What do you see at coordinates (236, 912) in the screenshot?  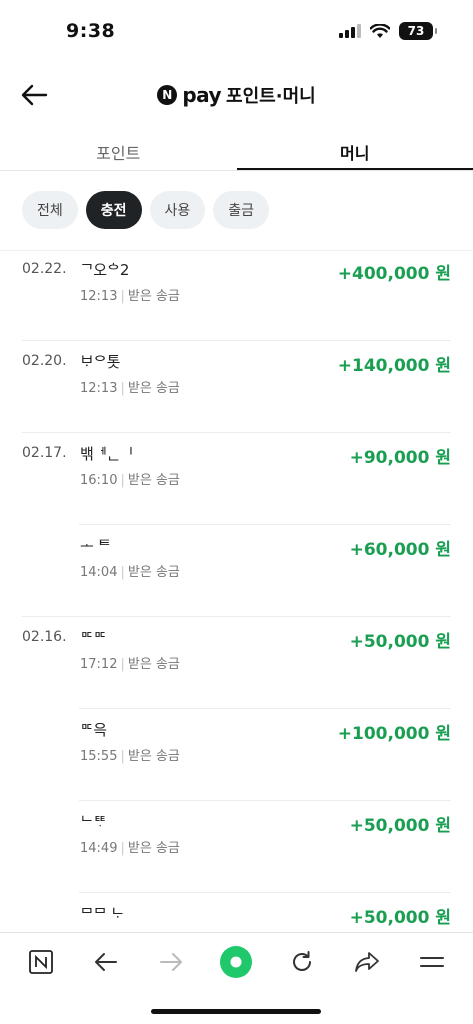 I see `list-item: ᄆᄆ ᄂᆞ +50,000 원` at bounding box center [236, 912].